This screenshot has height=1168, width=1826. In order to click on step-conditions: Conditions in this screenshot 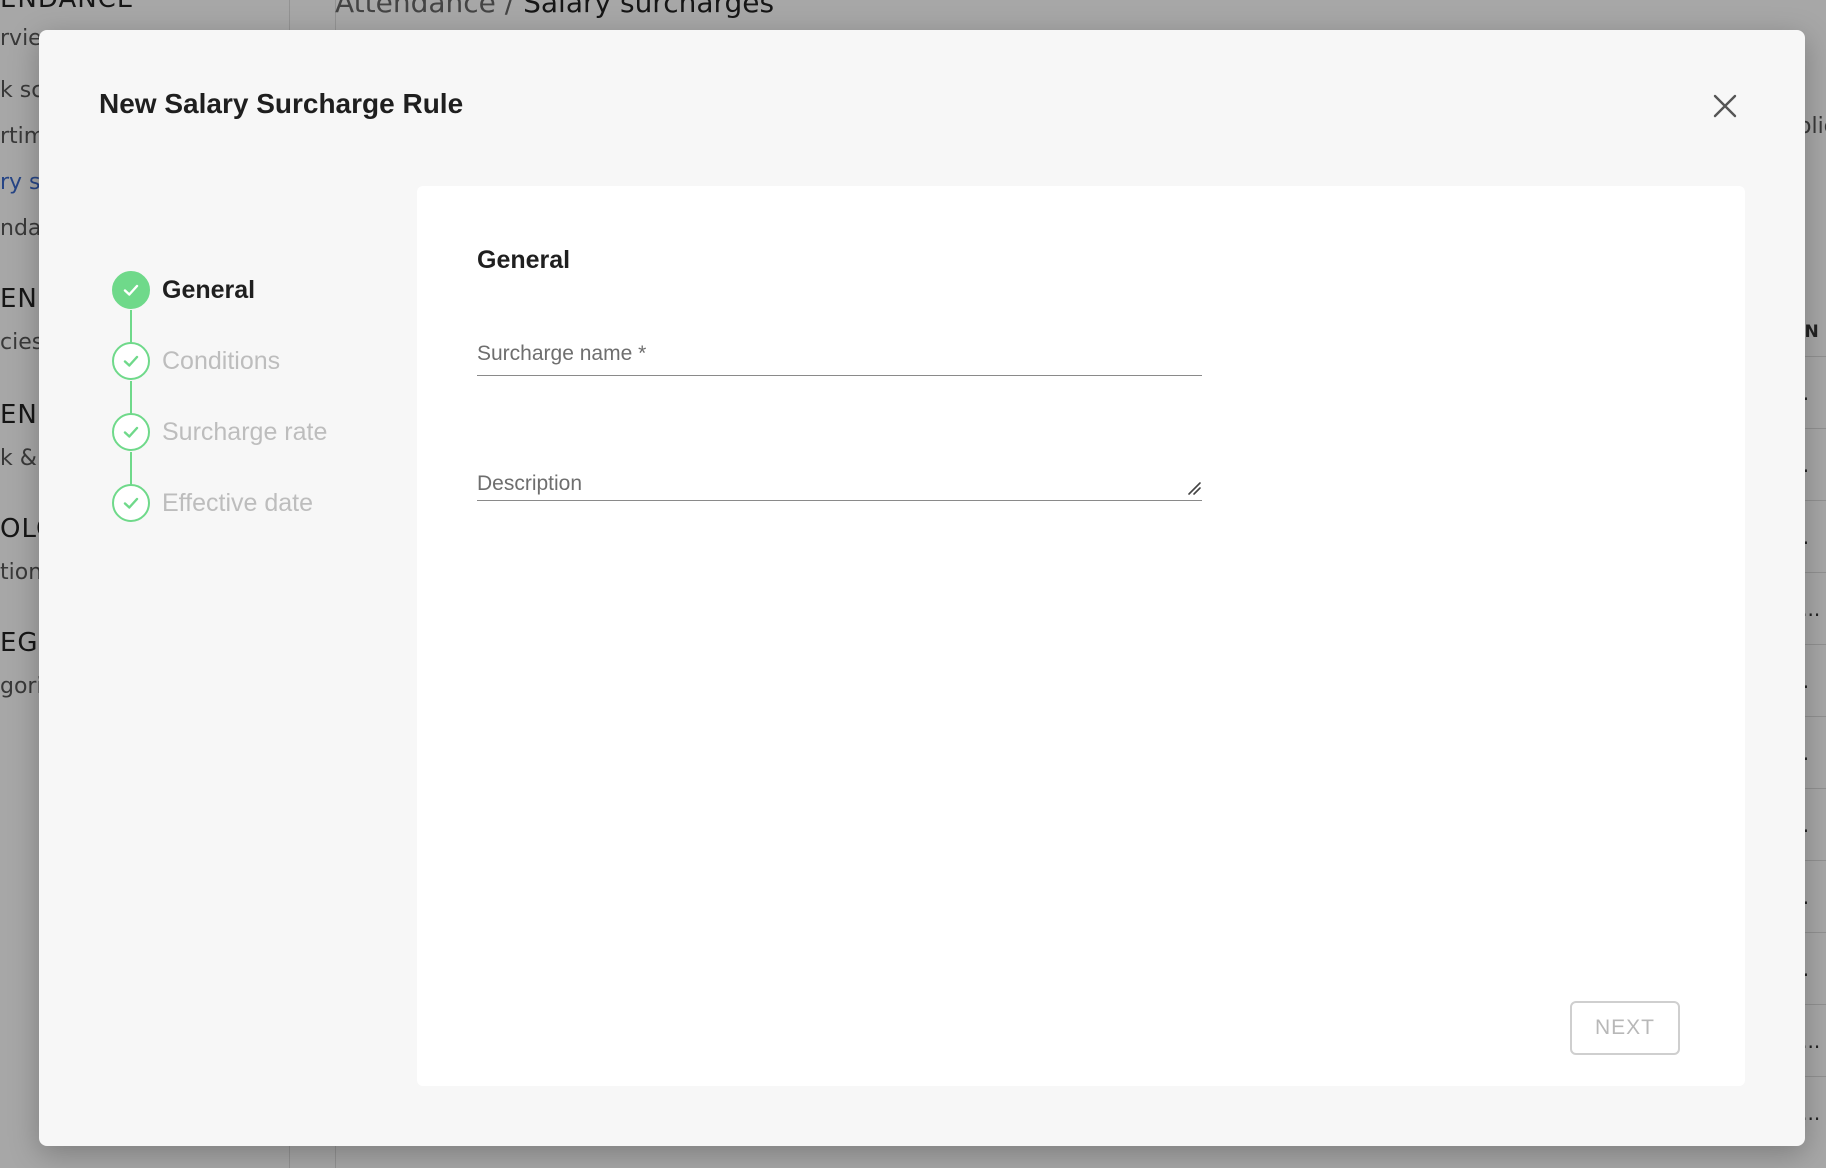, I will do `click(196, 361)`.